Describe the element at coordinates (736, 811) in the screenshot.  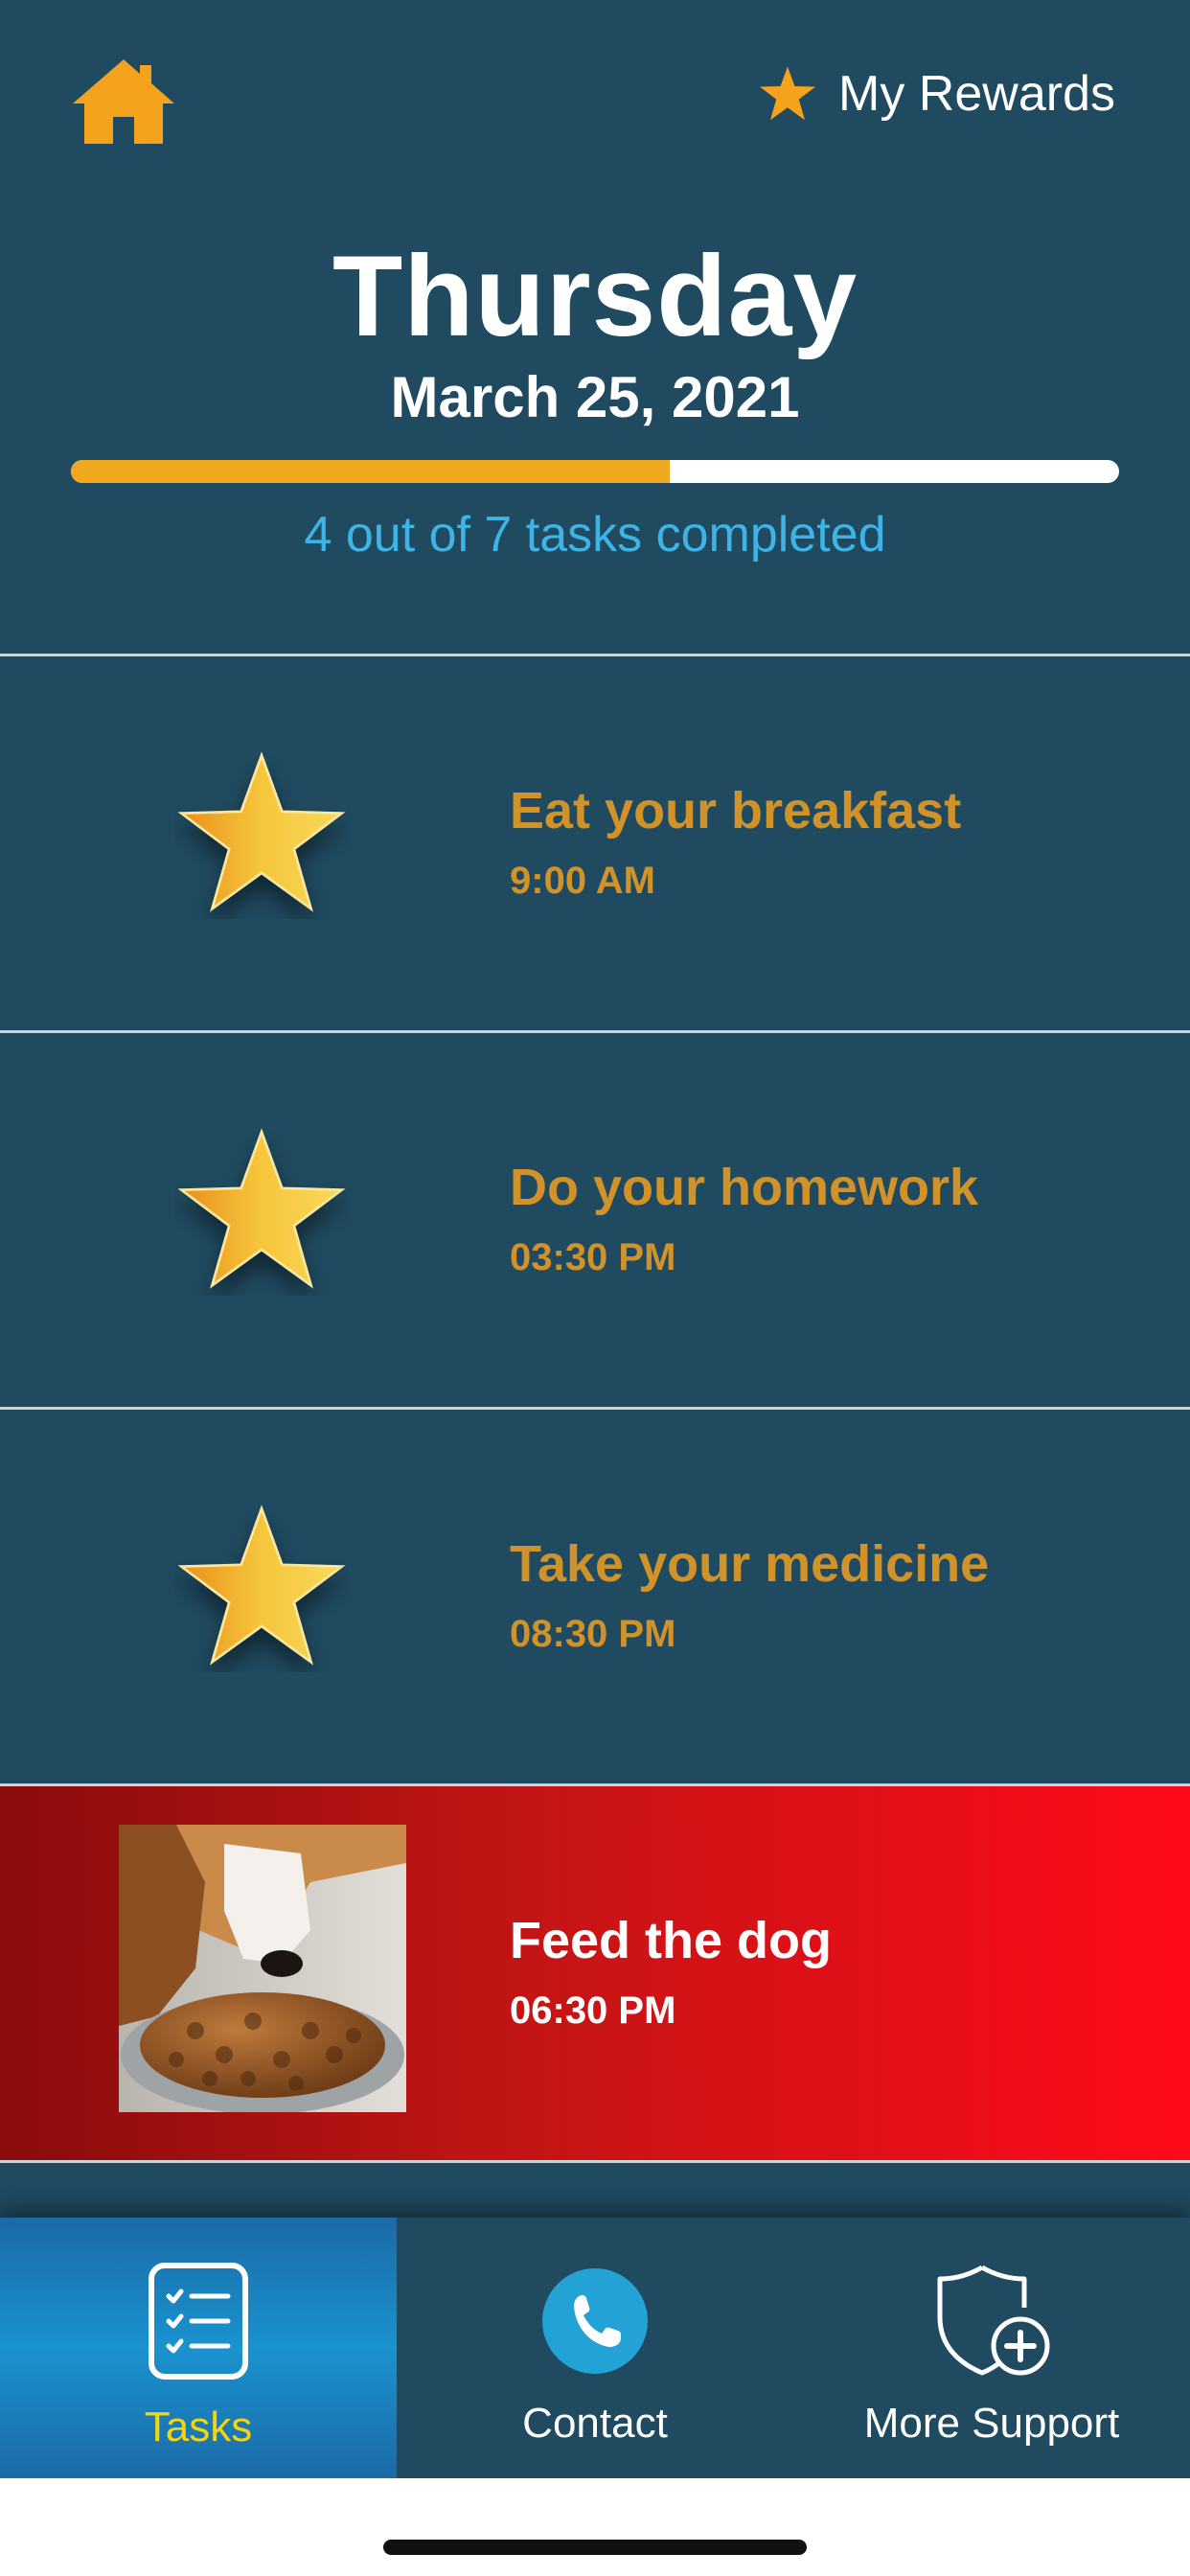
I see `task-title: Eat your breakfast` at that location.